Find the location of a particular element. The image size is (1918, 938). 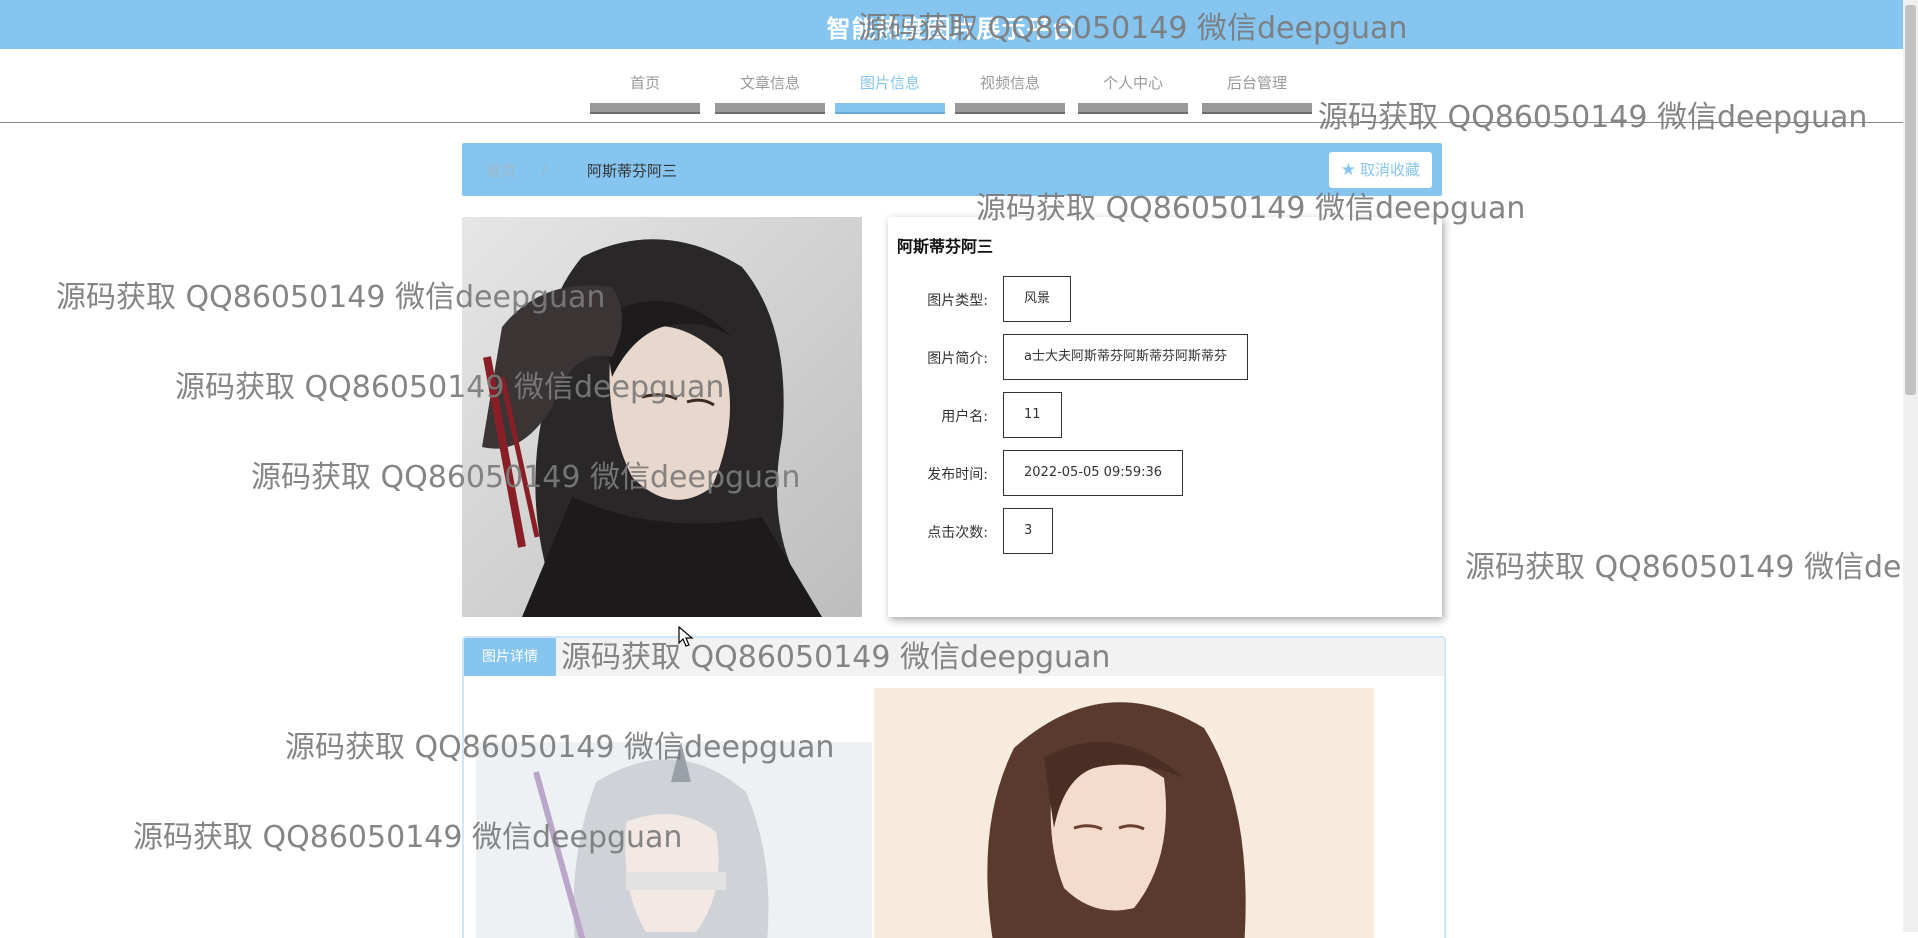

nav-item-home: 首页 is located at coordinates (645, 86).